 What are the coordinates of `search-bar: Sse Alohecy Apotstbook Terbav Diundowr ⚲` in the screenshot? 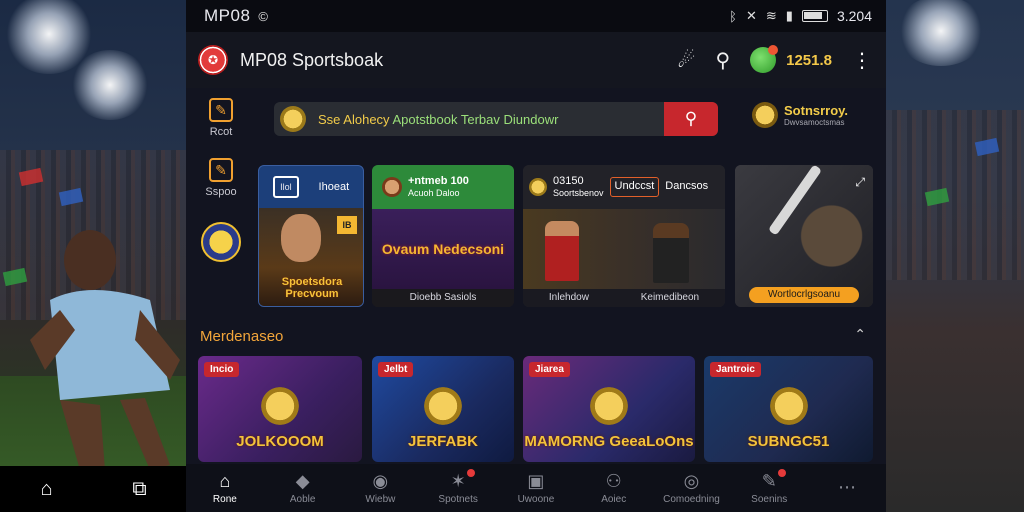 It's located at (496, 119).